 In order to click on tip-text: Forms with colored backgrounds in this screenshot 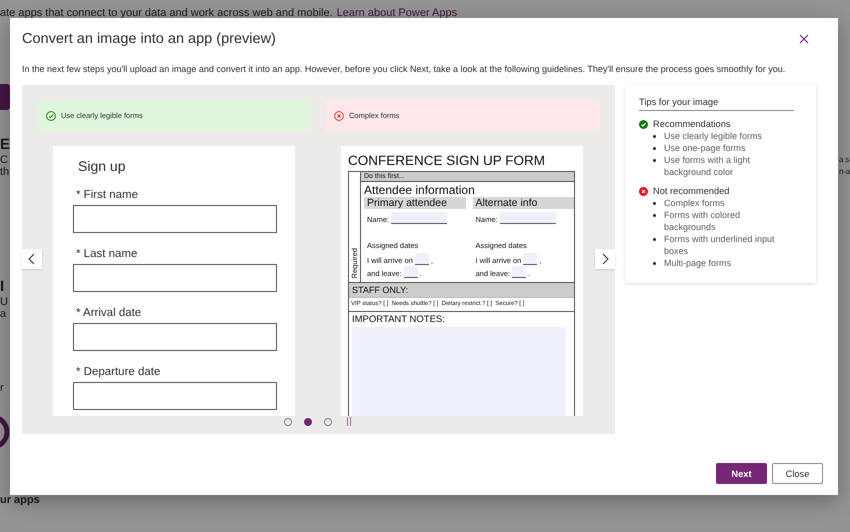, I will do `click(703, 221)`.